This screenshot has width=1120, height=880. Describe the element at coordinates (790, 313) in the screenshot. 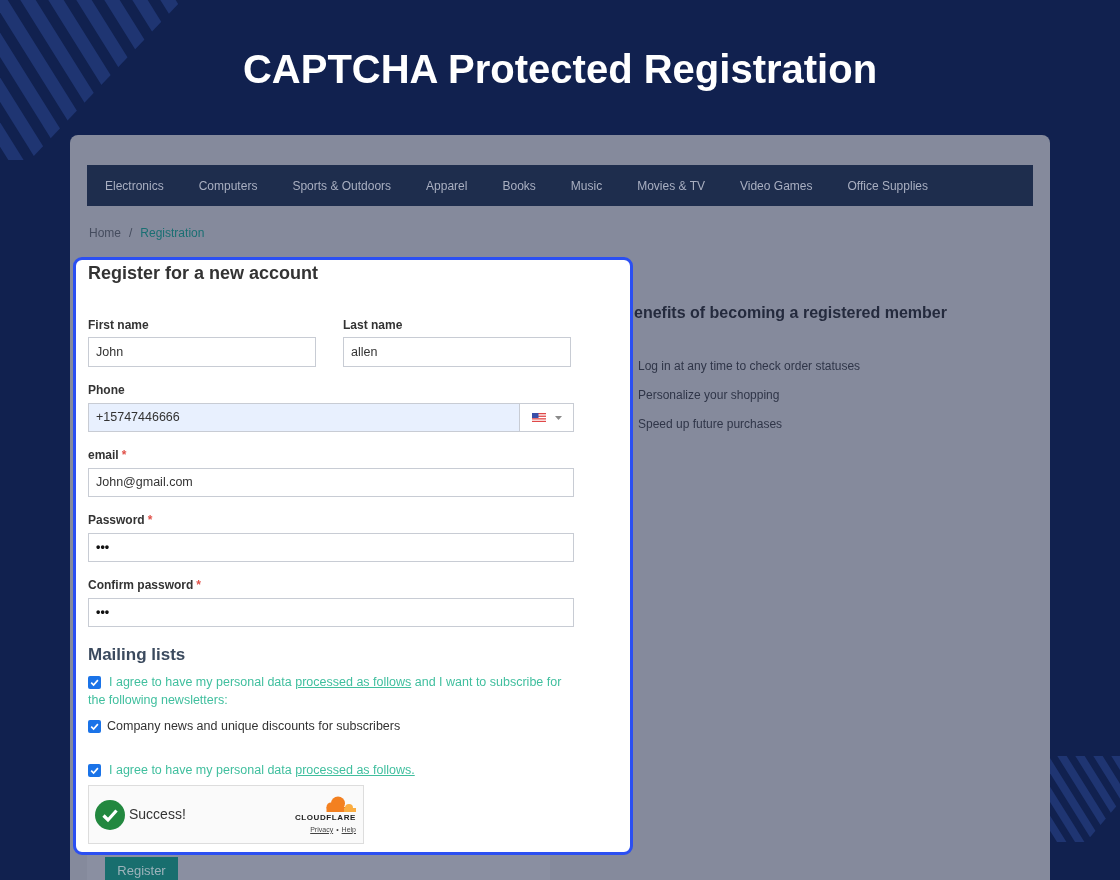

I see `section-heading: enefits of becoming a registered member` at that location.